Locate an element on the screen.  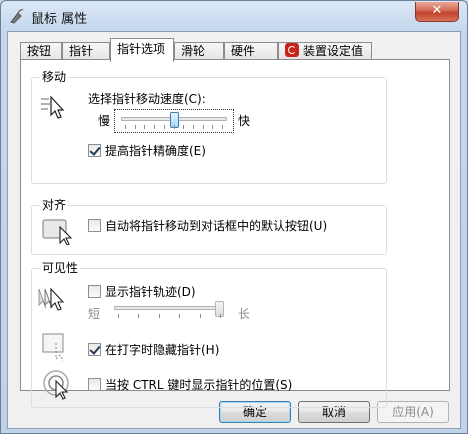
trails-slider-track is located at coordinates (169, 308).